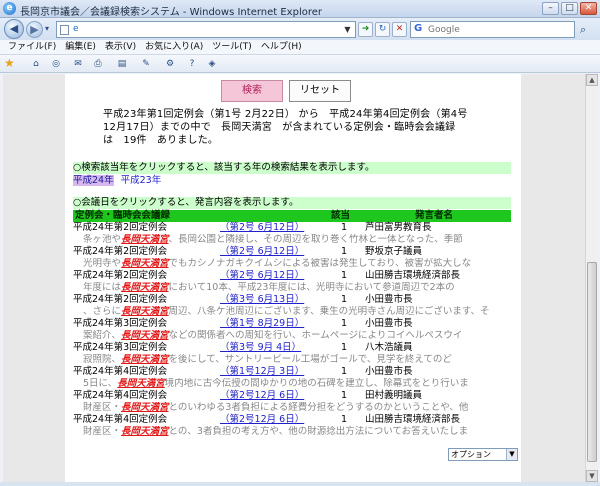 This screenshot has height=486, width=600. What do you see at coordinates (262, 300) in the screenshot?
I see `meeting-date-link: （第3号 6月13日）` at bounding box center [262, 300].